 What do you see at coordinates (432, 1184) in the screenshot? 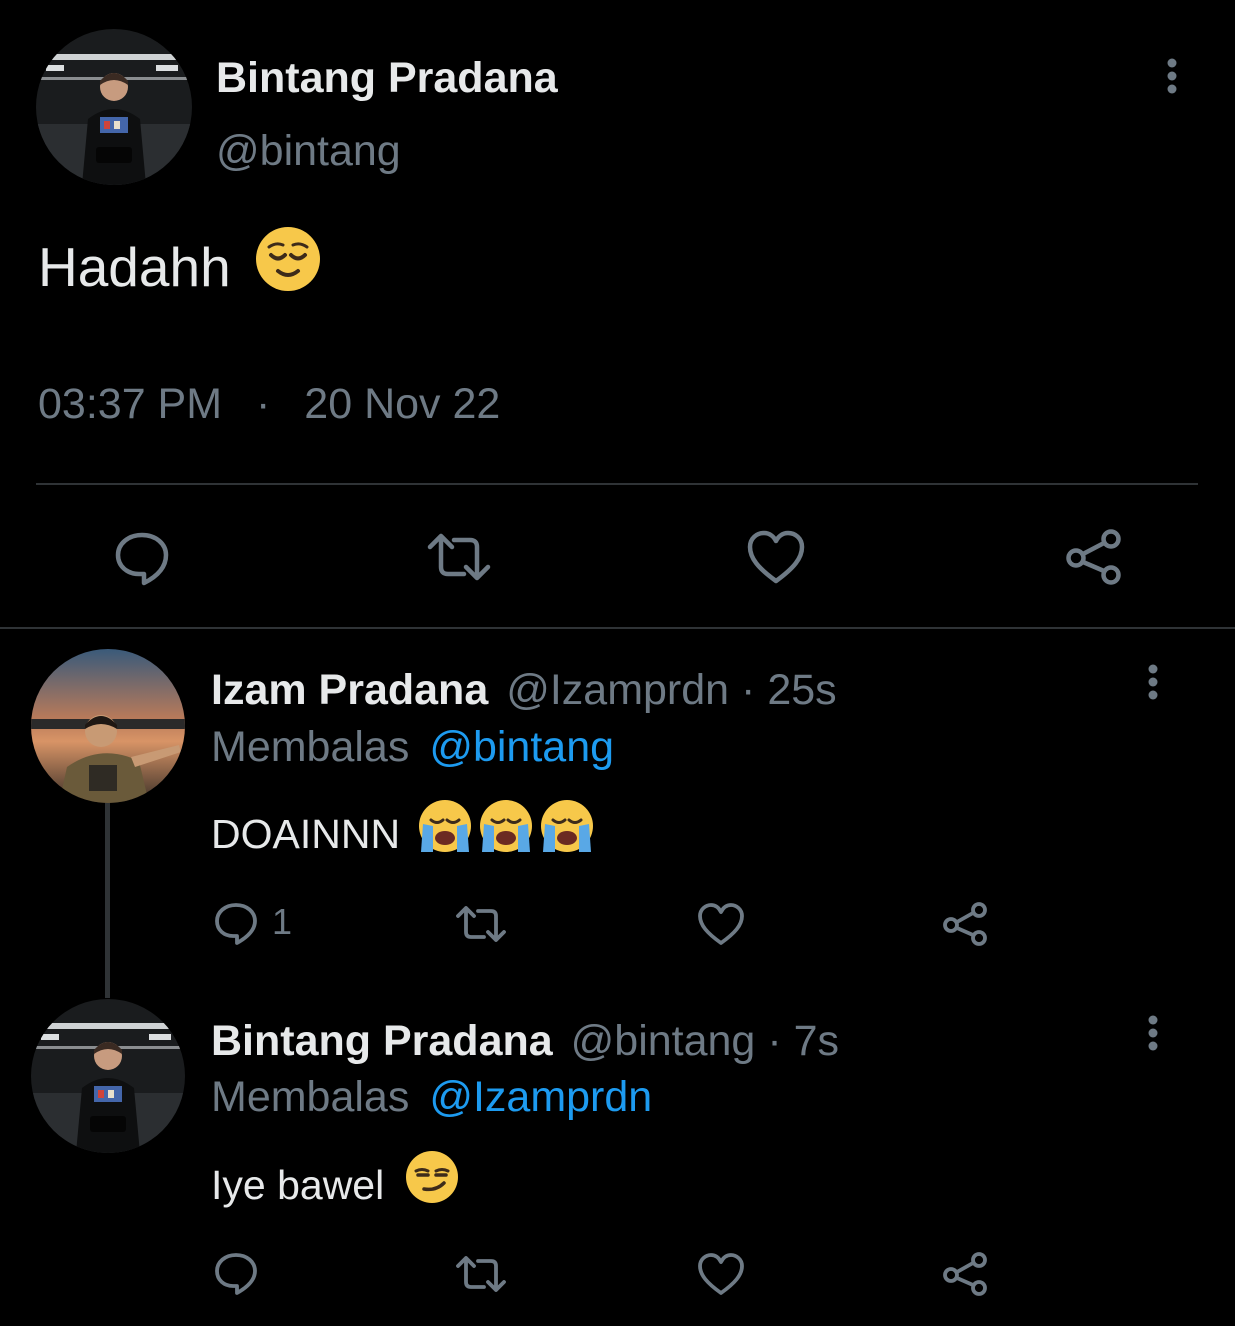
I see `smirking-face-emoji` at bounding box center [432, 1184].